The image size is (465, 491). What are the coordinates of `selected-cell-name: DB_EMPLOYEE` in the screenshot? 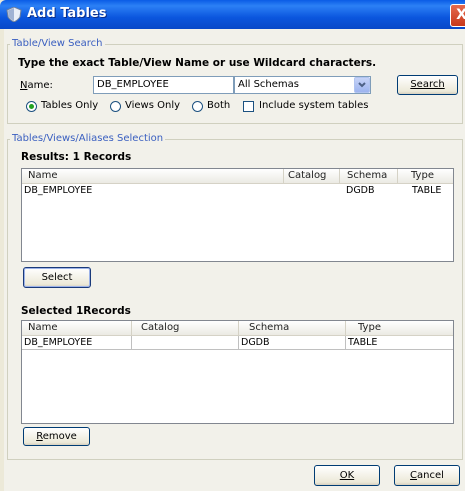 It's located at (77, 343).